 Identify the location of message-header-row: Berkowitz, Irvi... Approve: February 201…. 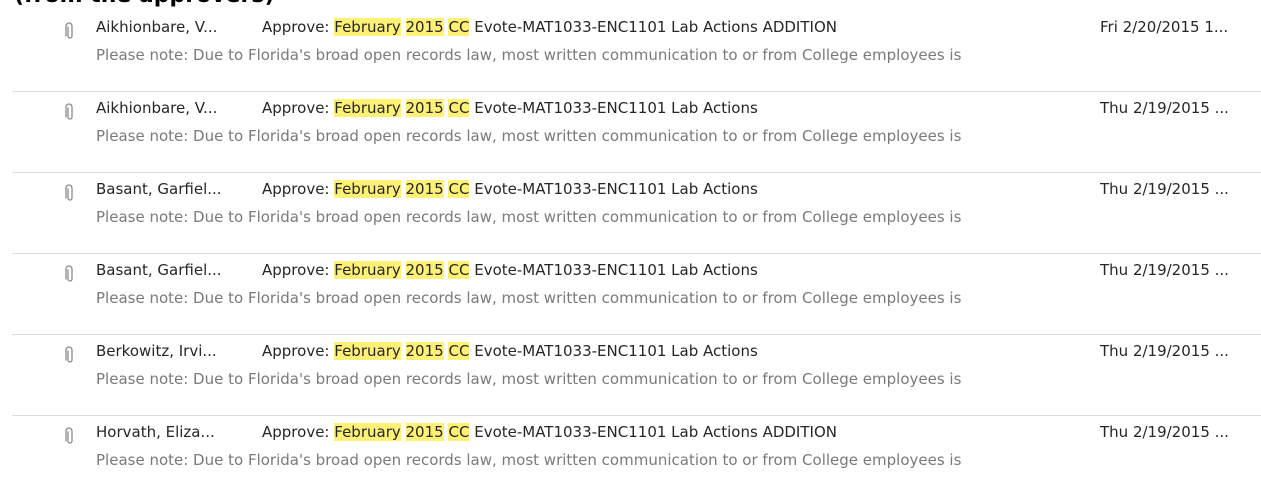
(663, 352).